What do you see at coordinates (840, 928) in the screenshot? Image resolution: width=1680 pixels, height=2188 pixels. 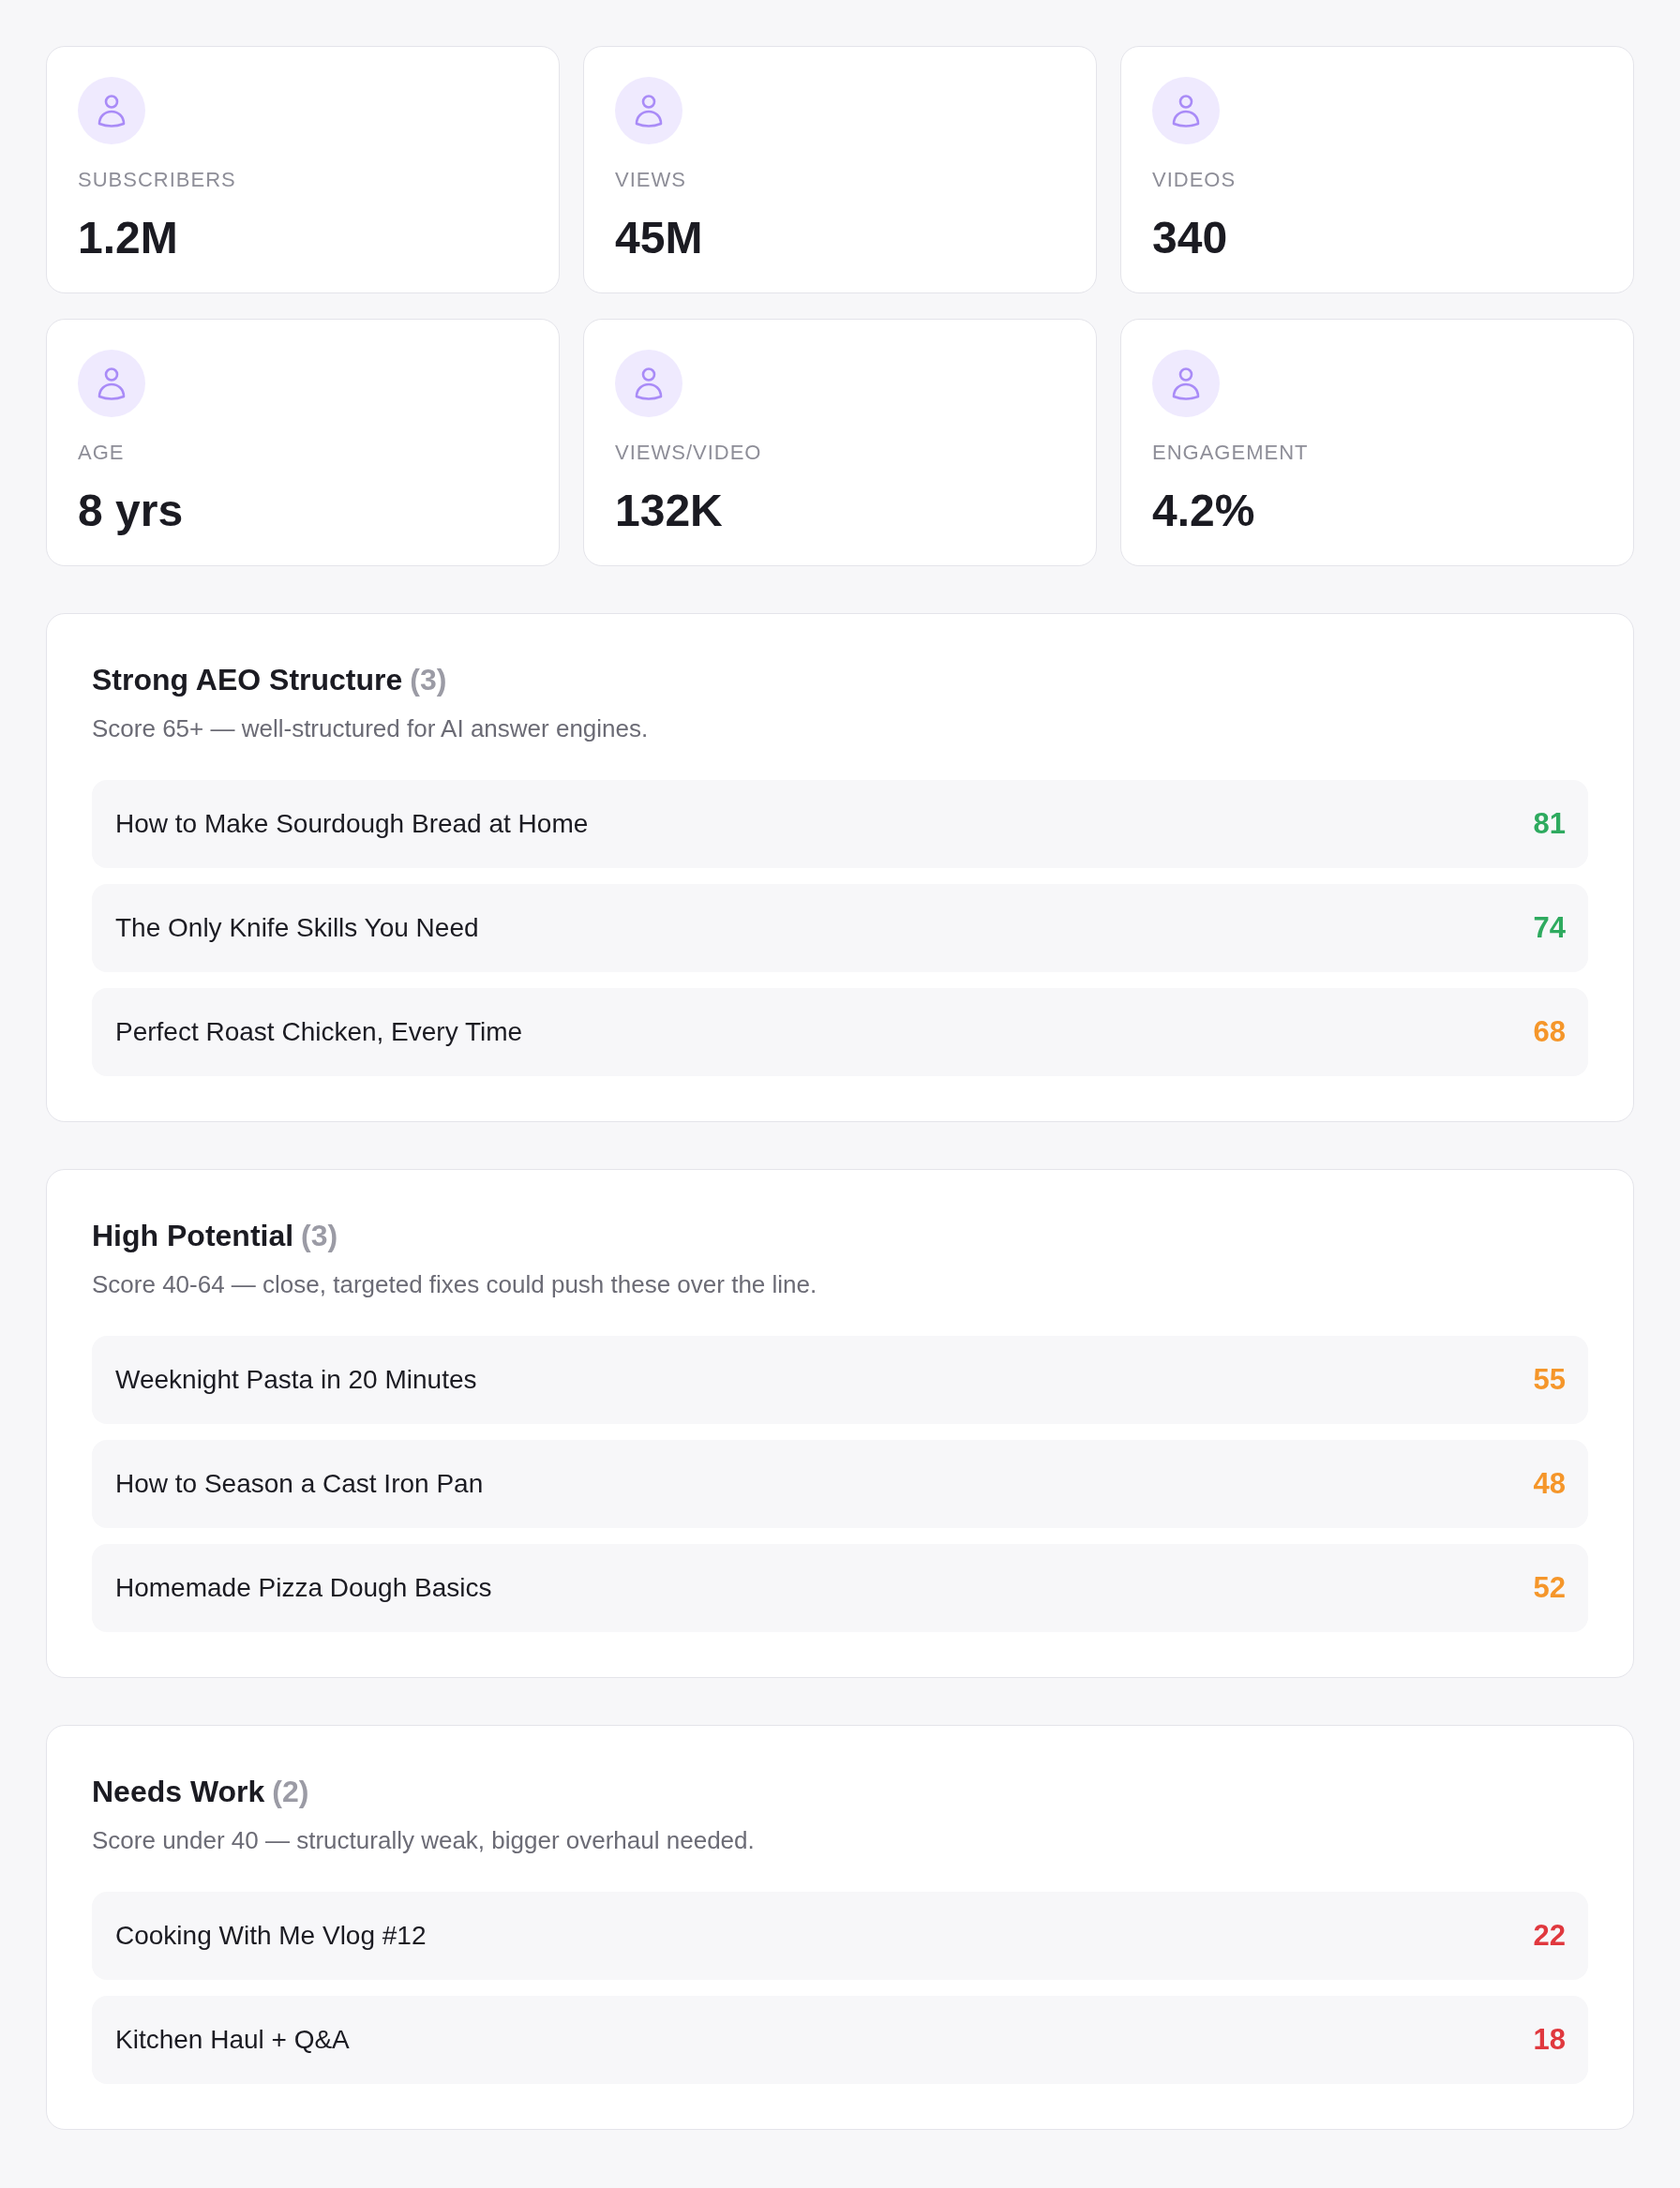 I see `video-row: The Only Knife Skills You Need 74` at bounding box center [840, 928].